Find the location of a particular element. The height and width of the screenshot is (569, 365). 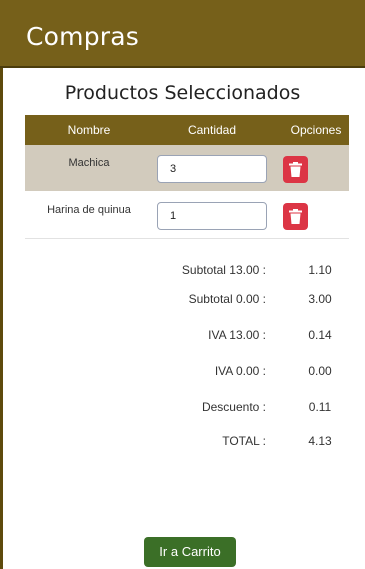

column-header-nombre: Nombre is located at coordinates (89, 130).